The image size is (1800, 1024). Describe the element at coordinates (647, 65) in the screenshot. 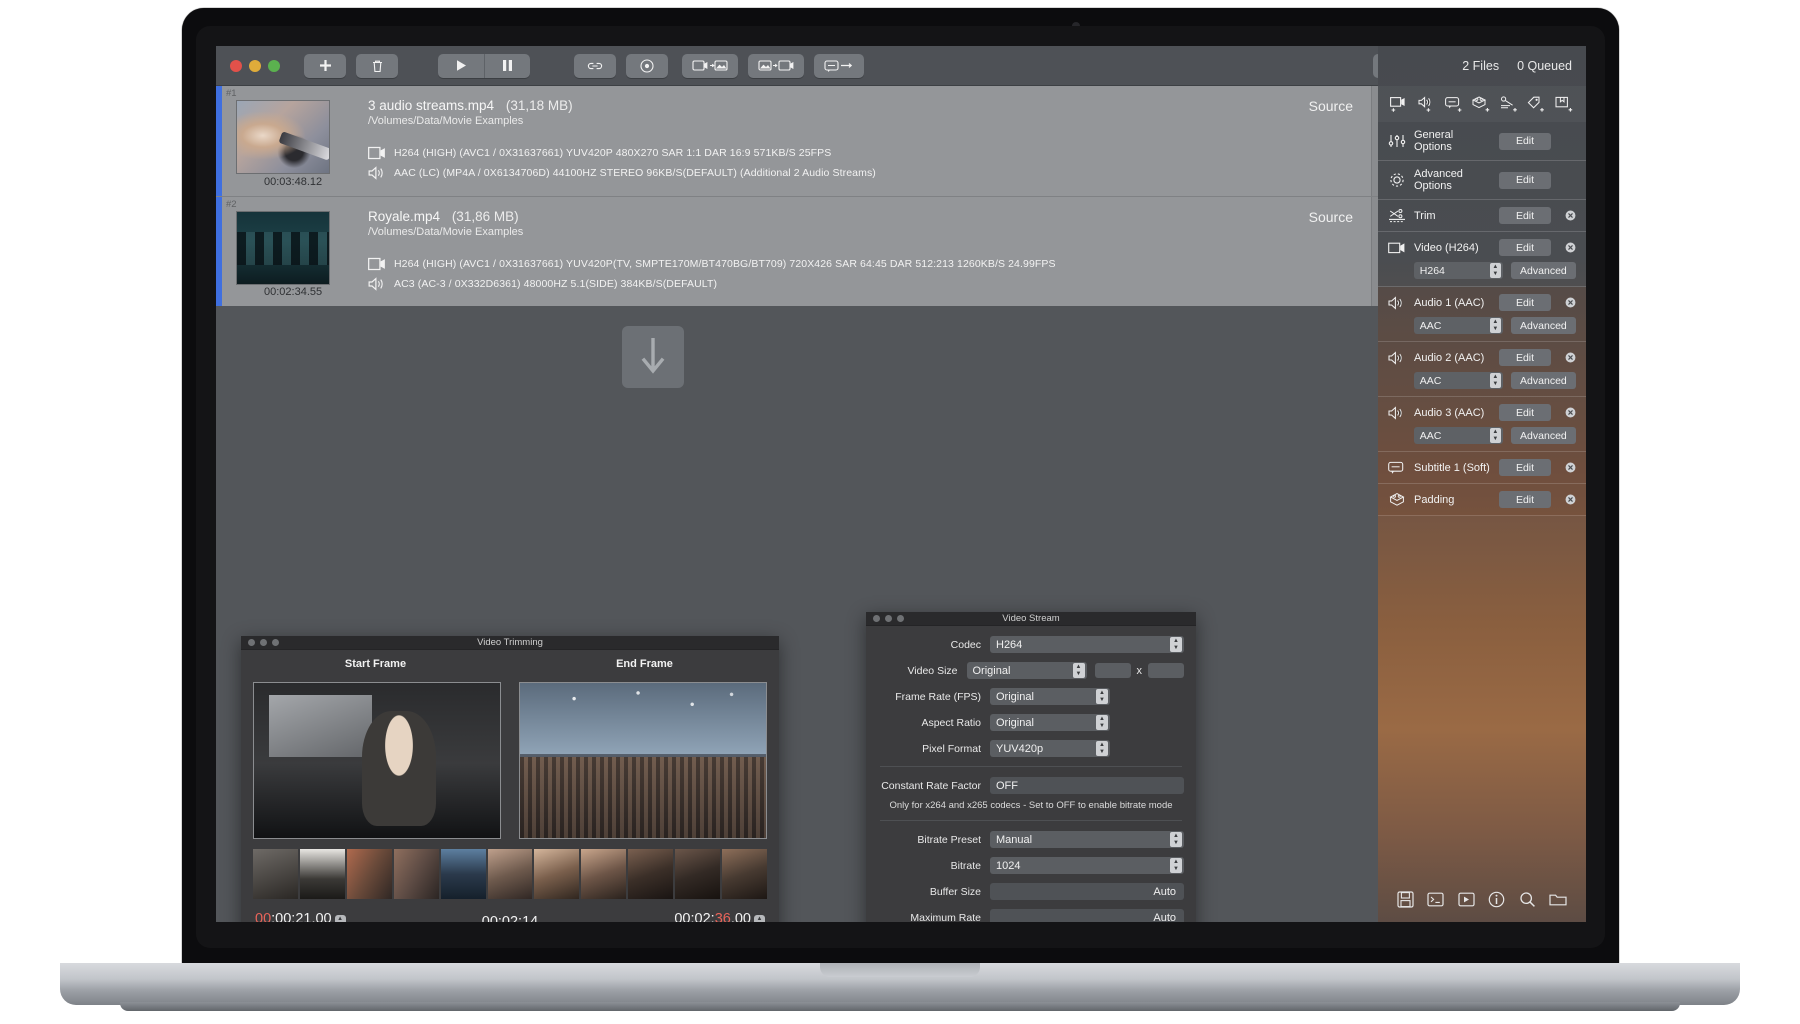

I see `record-button` at that location.